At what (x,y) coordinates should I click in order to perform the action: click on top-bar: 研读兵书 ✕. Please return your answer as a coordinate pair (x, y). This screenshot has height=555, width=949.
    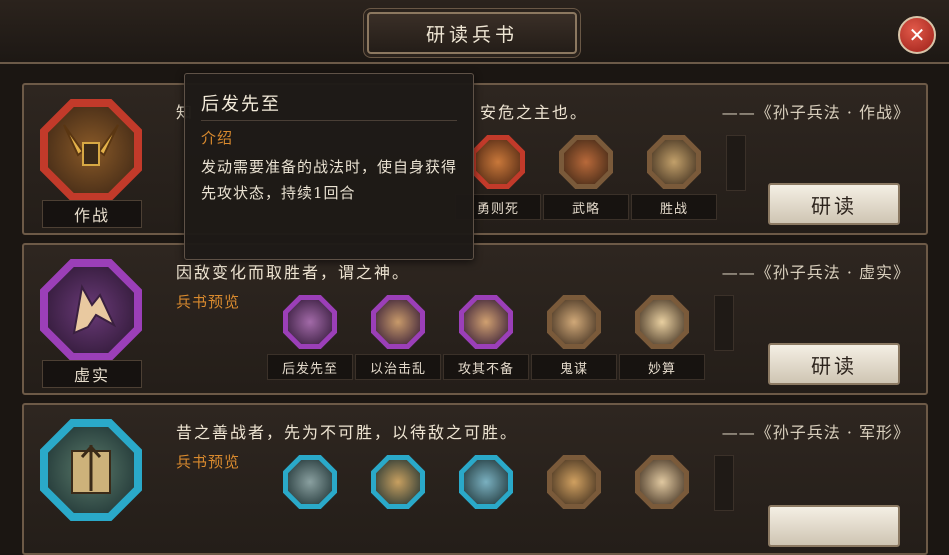
    Looking at the image, I should click on (474, 32).